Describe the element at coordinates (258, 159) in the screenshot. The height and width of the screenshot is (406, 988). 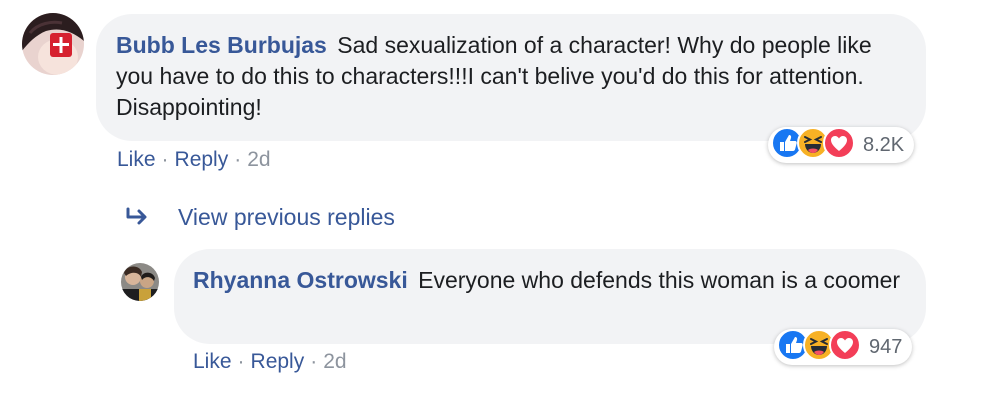
I see `comment-timestamp: 2d` at that location.